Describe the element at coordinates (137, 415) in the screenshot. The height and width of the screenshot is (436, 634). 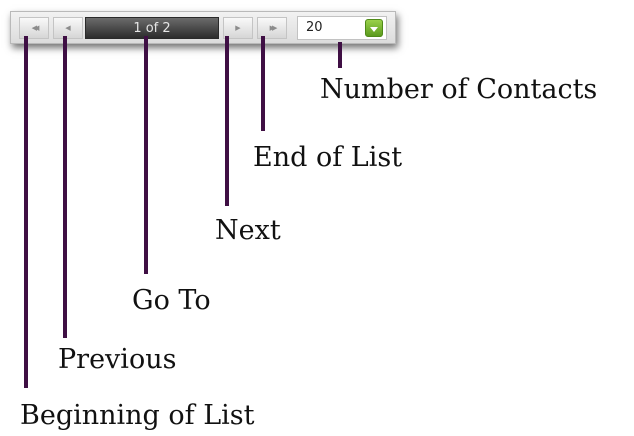
I see `label-beginning-of-list: Beginning of List` at that location.